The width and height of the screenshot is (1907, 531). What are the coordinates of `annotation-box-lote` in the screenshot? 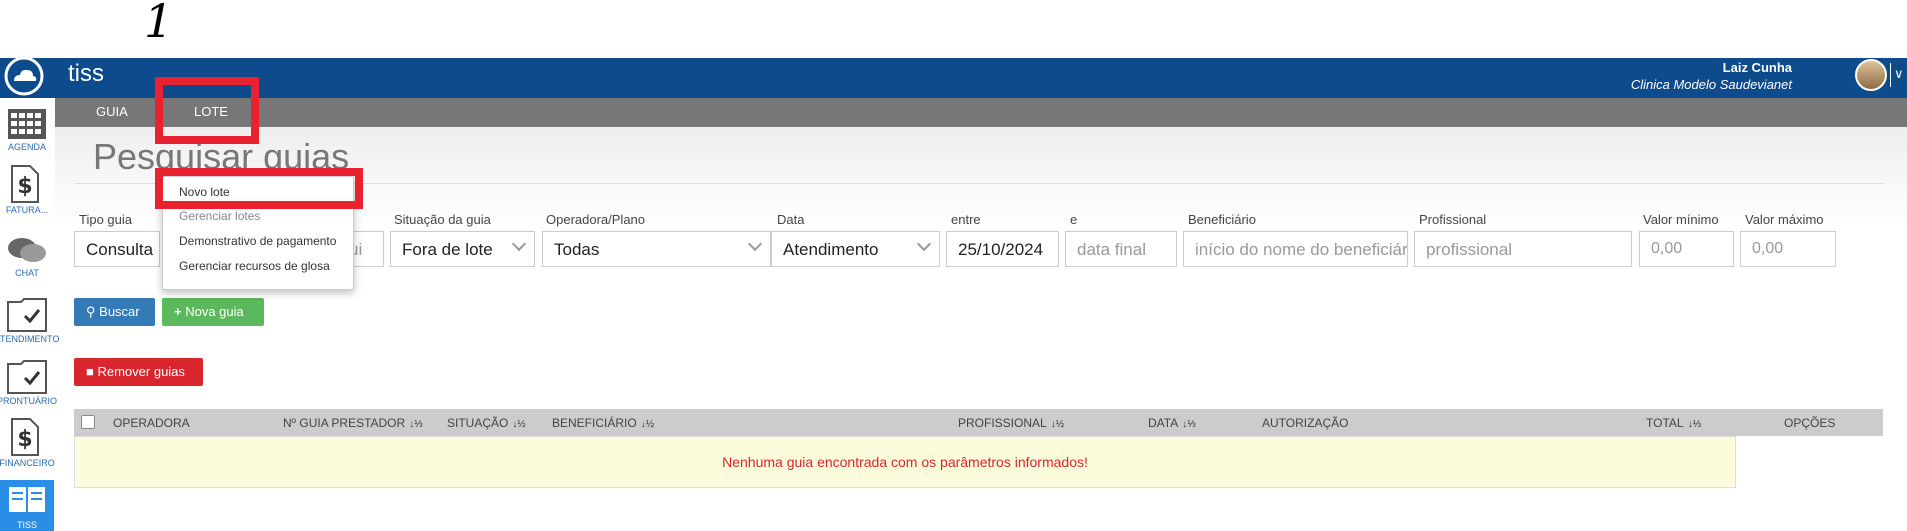 It's located at (207, 110).